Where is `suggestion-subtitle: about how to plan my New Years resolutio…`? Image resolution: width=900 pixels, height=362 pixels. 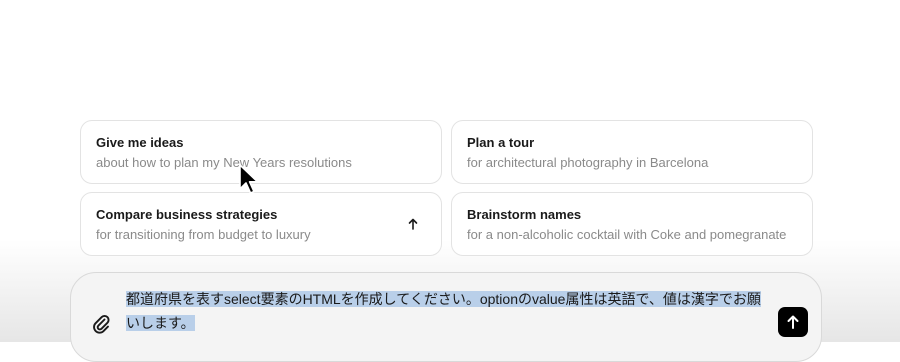
suggestion-subtitle: about how to plan my New Years resolutio… is located at coordinates (224, 162).